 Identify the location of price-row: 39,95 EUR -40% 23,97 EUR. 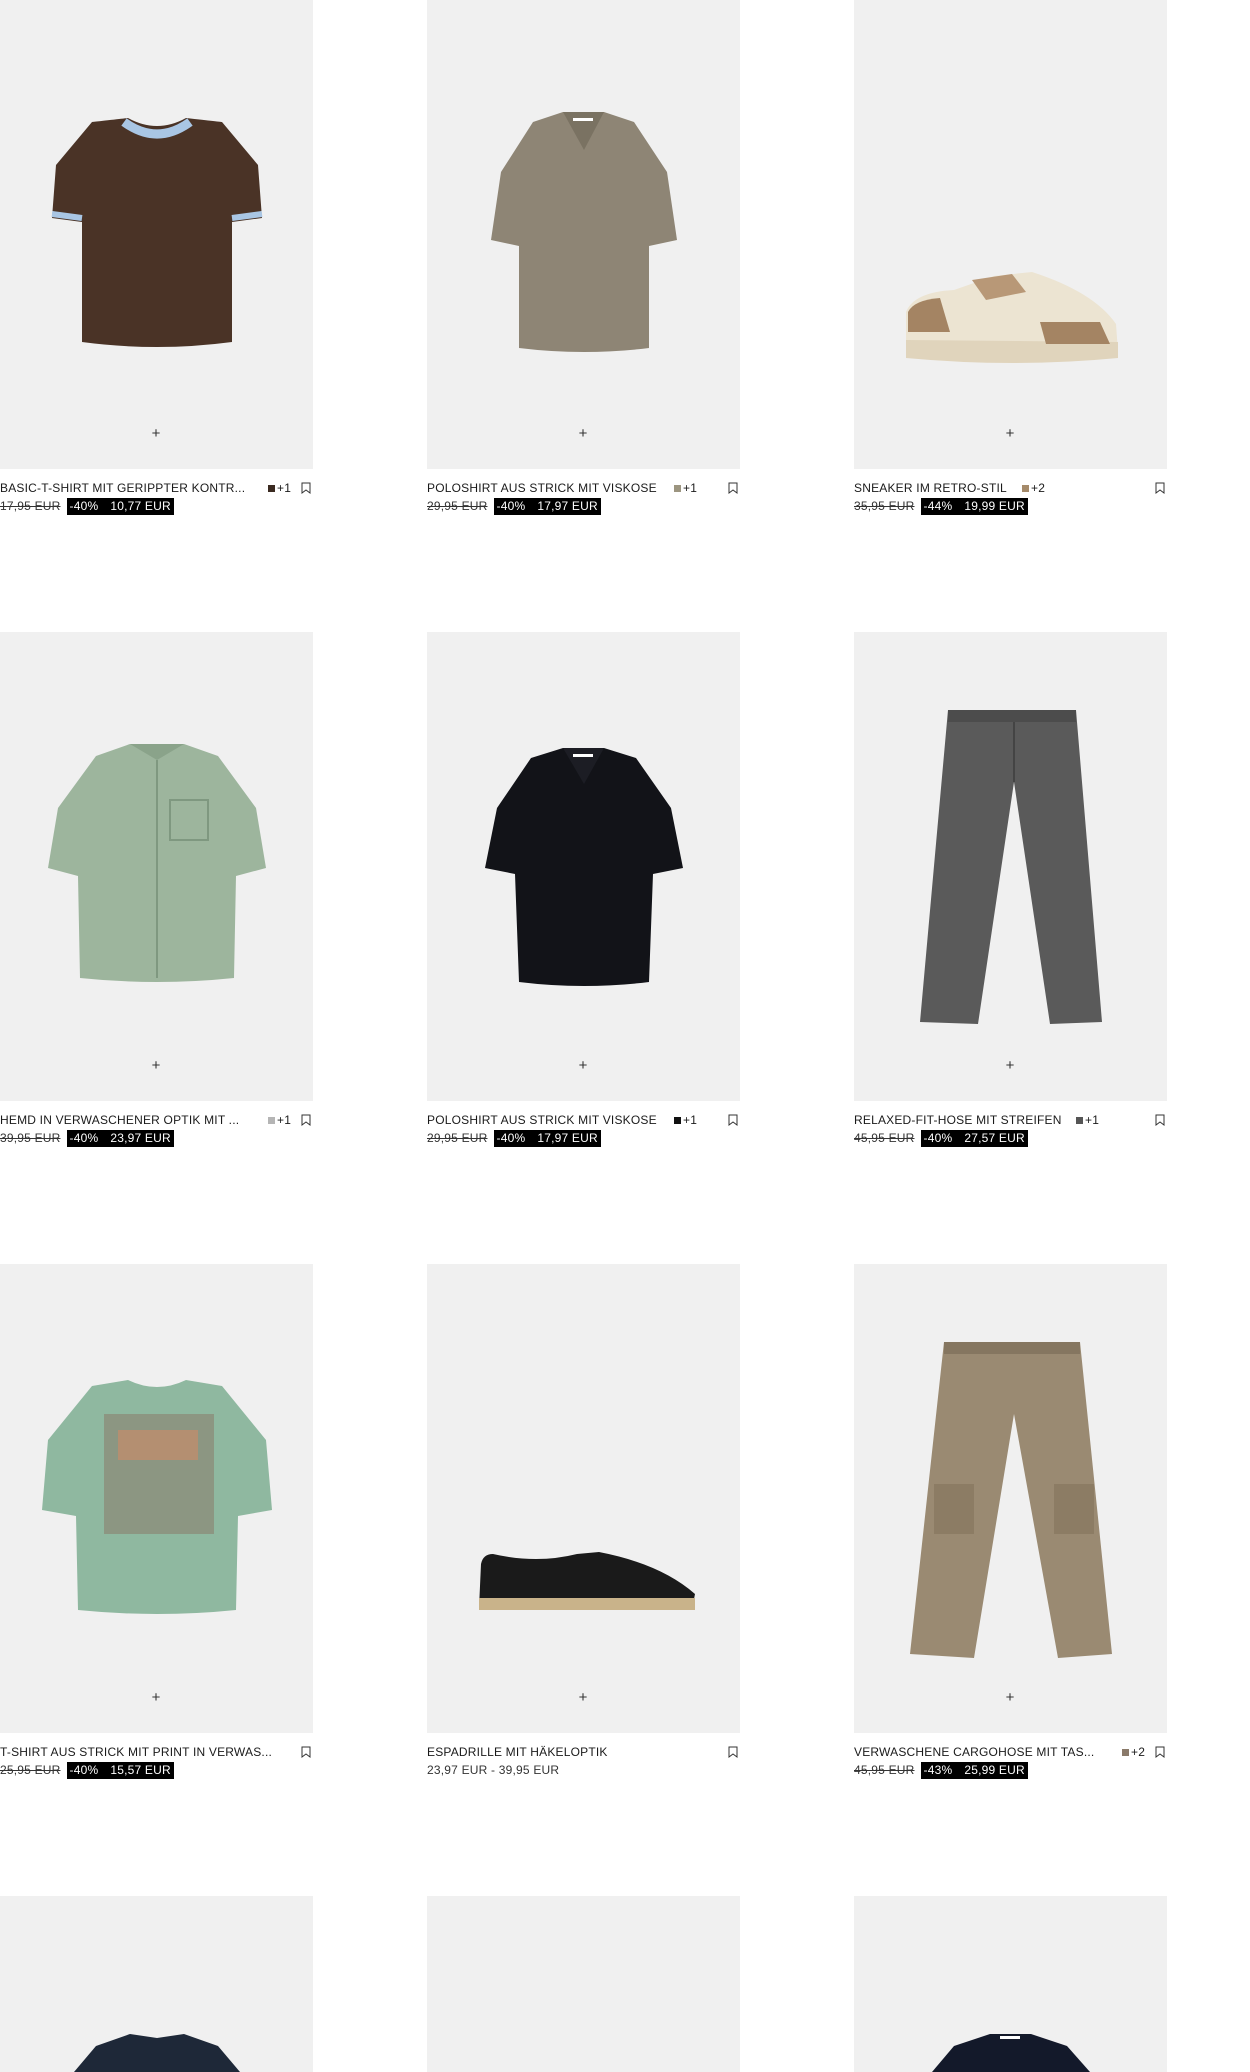
(87, 1138).